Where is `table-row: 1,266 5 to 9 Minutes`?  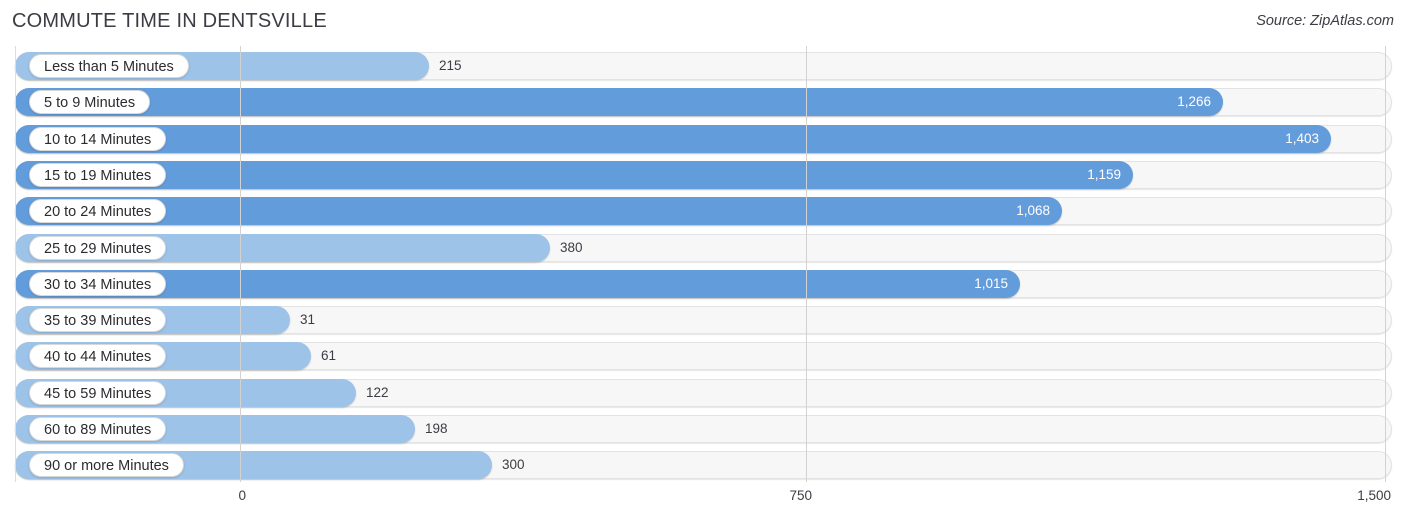 table-row: 1,266 5 to 9 Minutes is located at coordinates (703, 102).